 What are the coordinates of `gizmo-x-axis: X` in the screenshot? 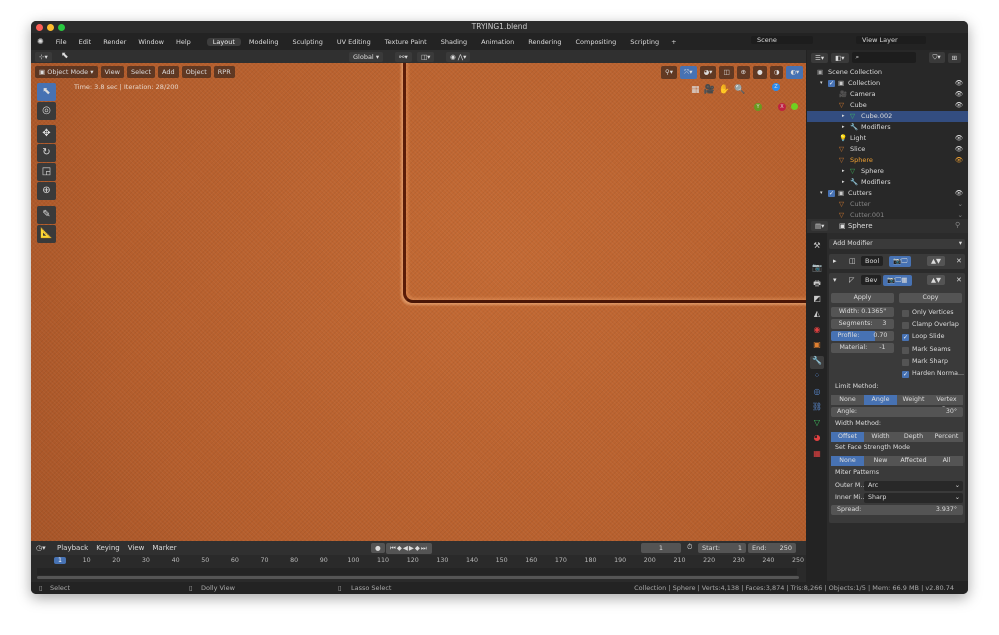 It's located at (782, 107).